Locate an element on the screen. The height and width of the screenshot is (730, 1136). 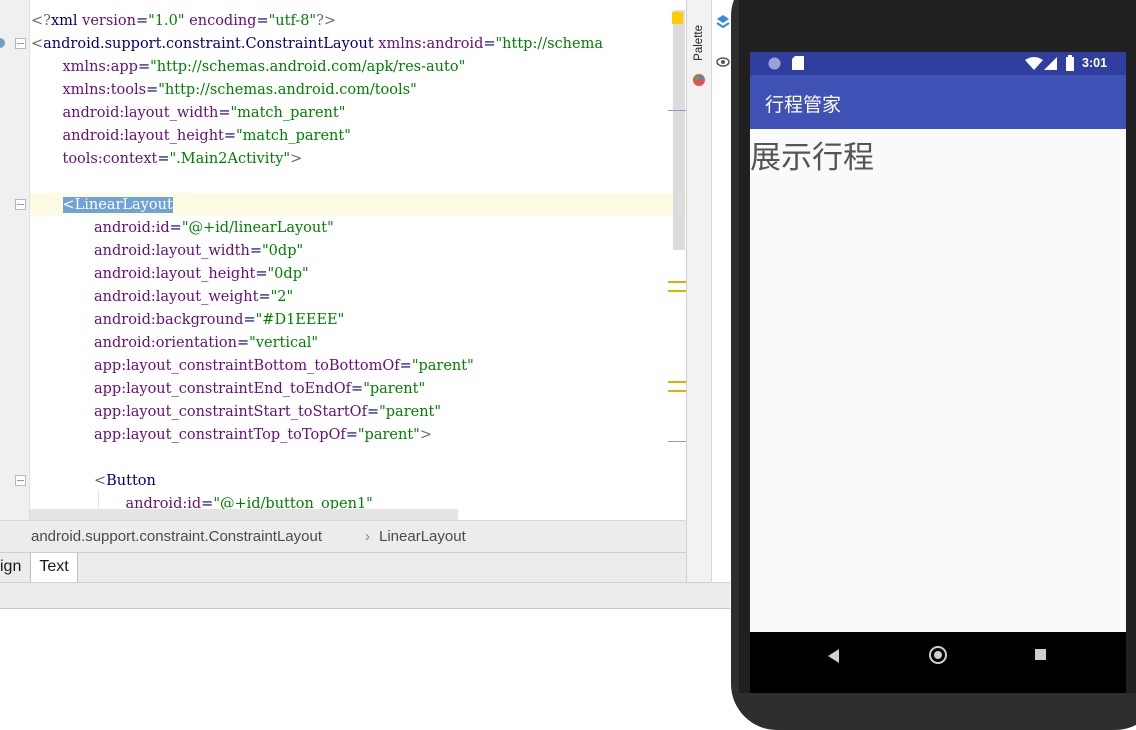
code-token: xmlns:app is located at coordinates (100, 67).